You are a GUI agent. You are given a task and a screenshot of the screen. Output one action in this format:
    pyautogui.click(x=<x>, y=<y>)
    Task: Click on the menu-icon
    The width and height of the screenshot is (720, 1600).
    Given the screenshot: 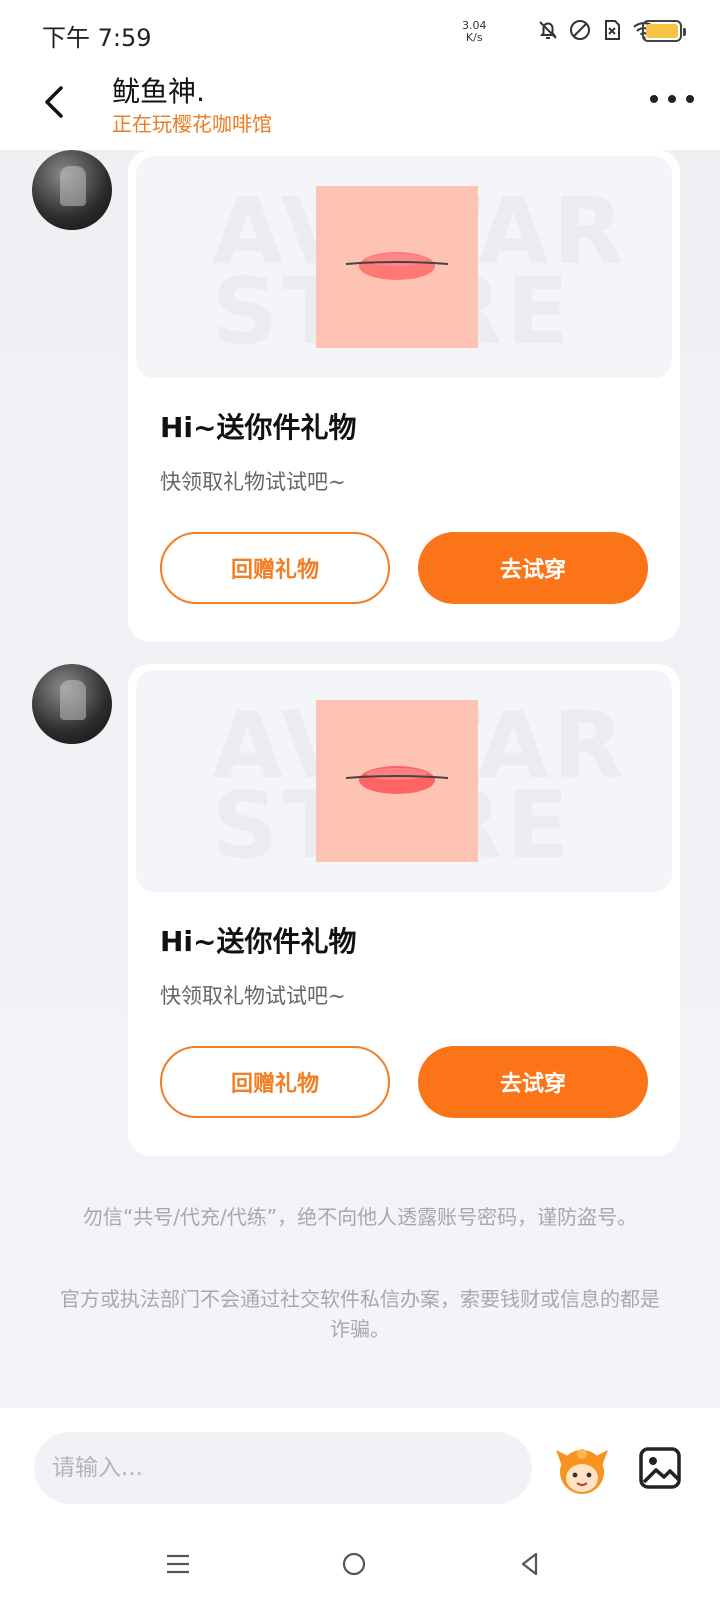 What is the action you would take?
    pyautogui.click(x=178, y=1564)
    